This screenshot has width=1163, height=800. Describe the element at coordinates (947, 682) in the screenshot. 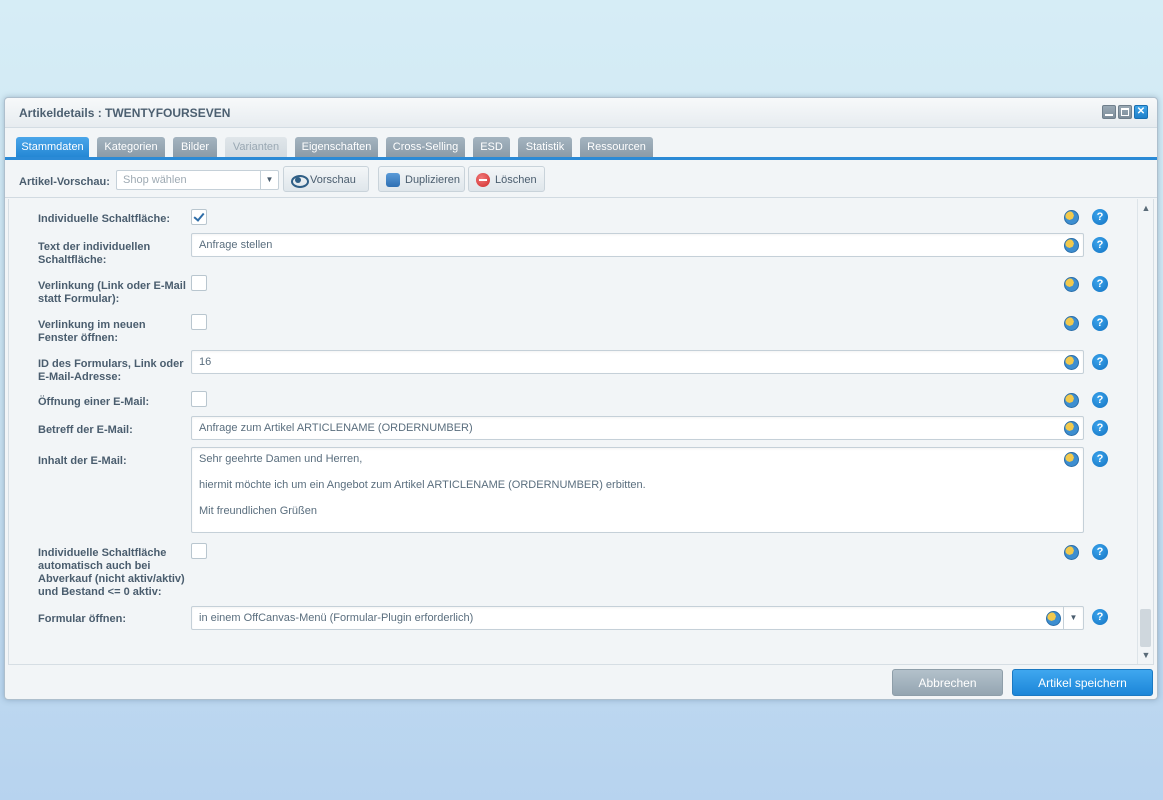

I see `cancel-button: Abbrechen` at that location.